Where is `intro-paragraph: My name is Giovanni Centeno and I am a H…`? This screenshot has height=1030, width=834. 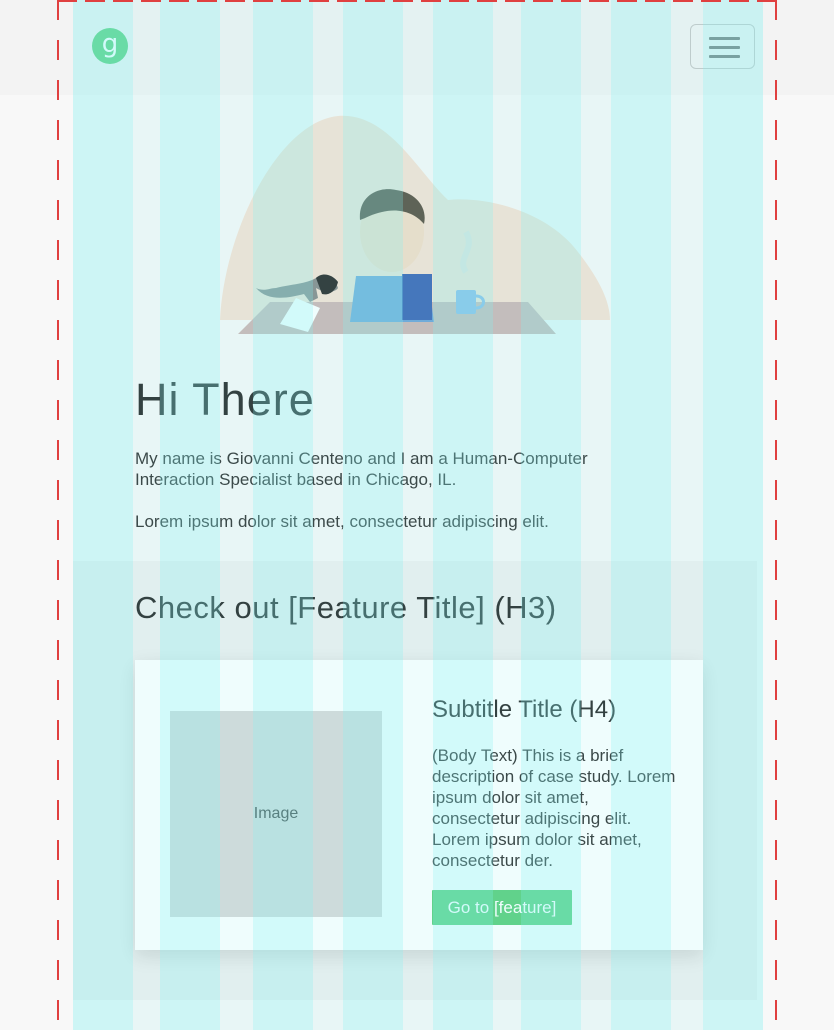 intro-paragraph: My name is Giovanni Centeno and I am a H… is located at coordinates (361, 469).